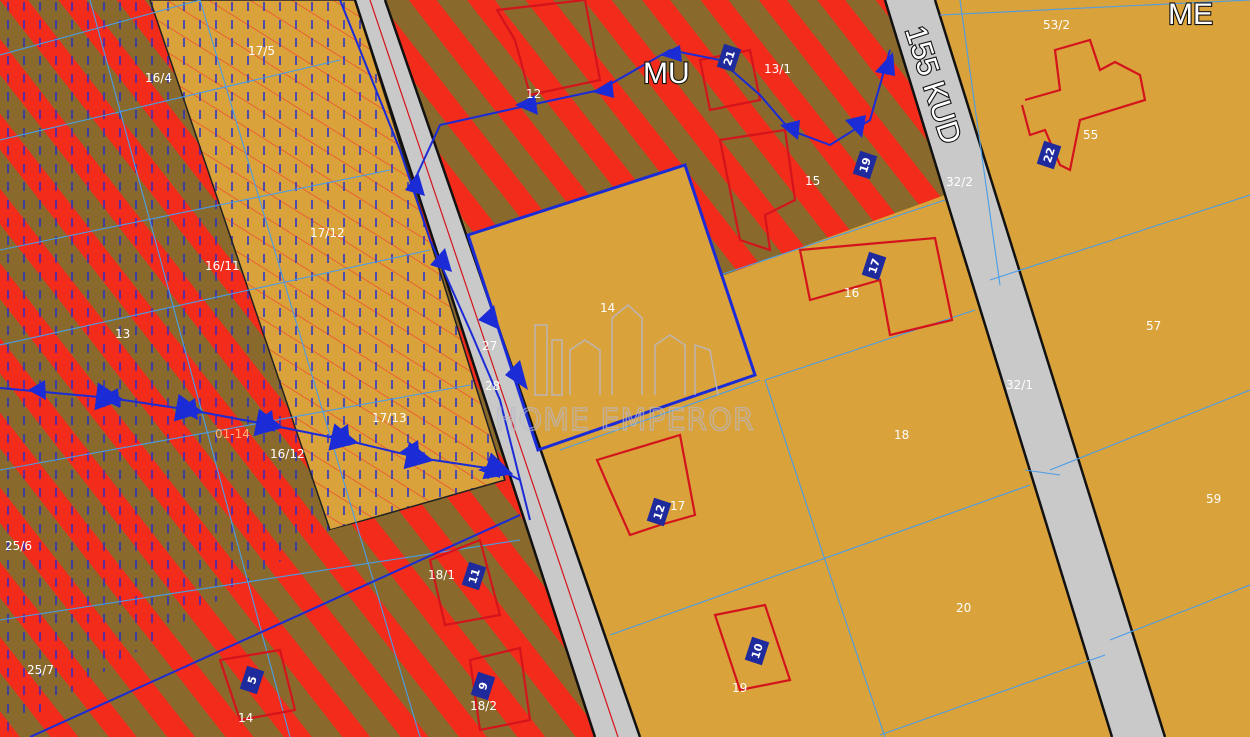 Image resolution: width=1250 pixels, height=737 pixels. I want to click on plot-label-18-2: 18/2, so click(483, 706).